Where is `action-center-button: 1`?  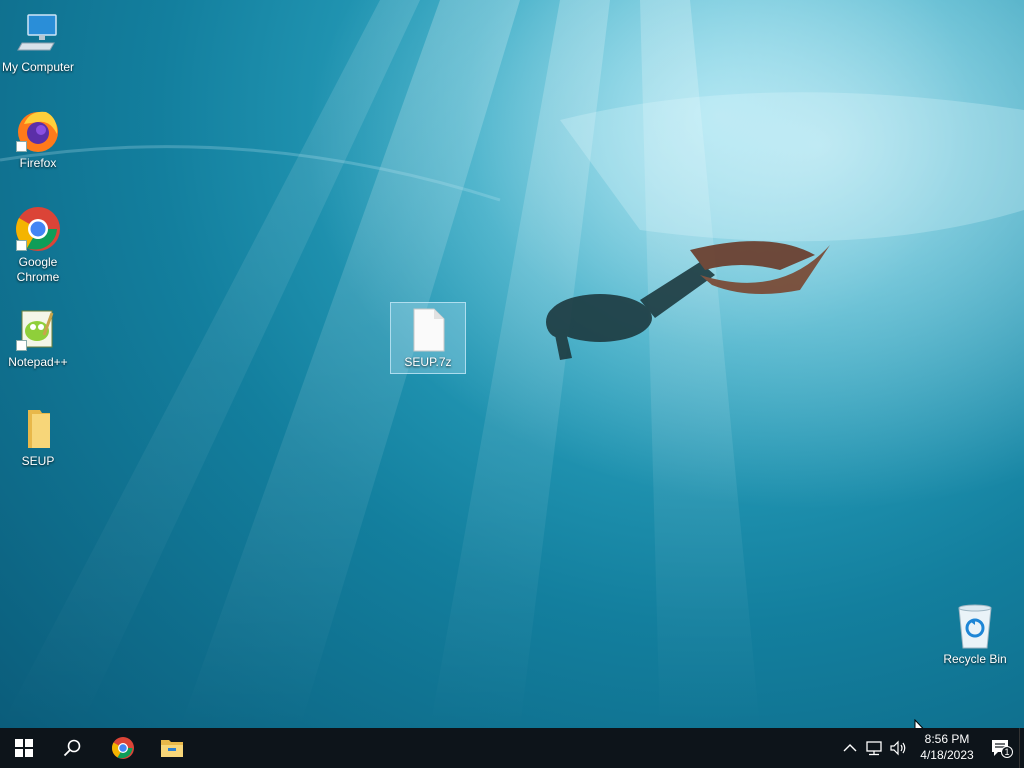 action-center-button: 1 is located at coordinates (1002, 748).